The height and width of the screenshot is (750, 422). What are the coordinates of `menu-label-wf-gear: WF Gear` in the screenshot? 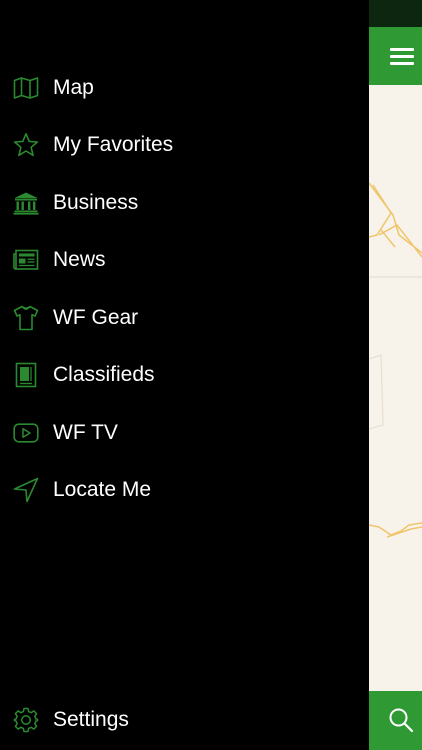 It's located at (96, 317).